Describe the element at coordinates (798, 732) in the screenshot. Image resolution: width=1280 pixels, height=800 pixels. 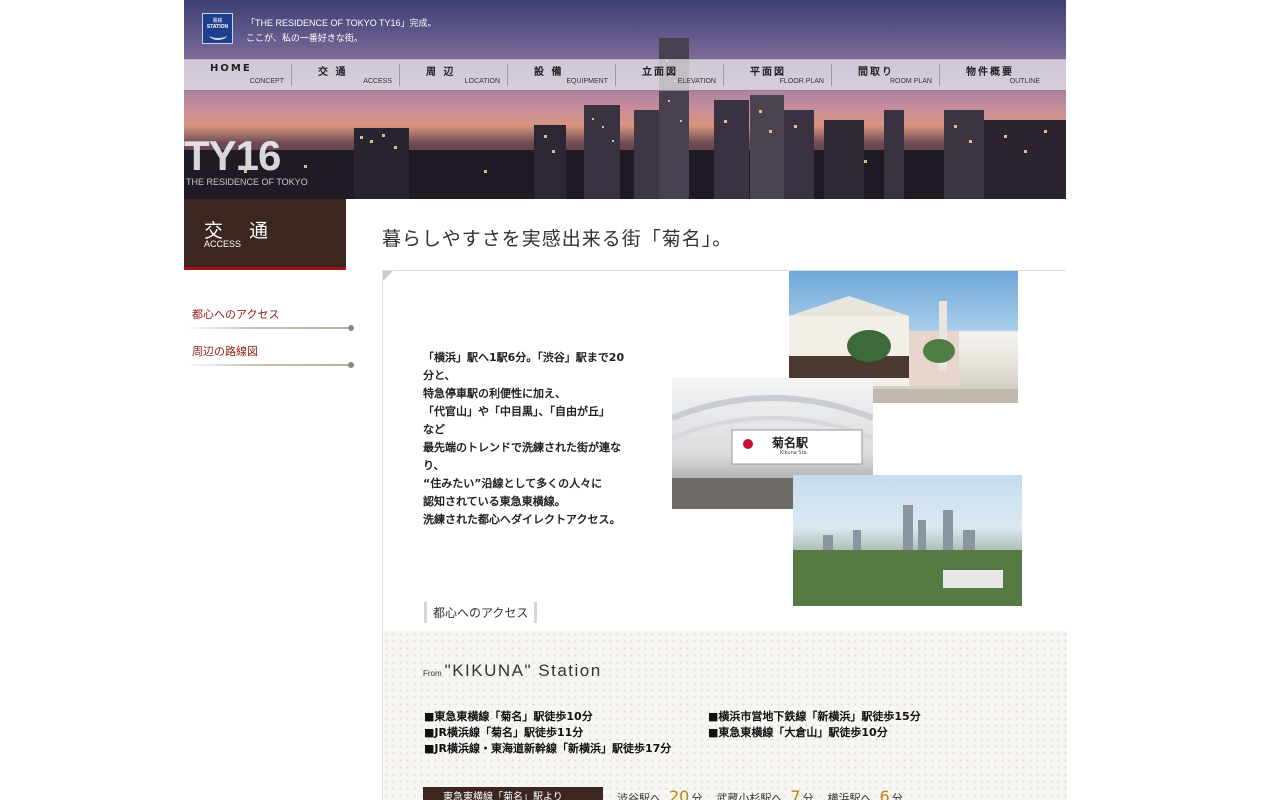
I see `train-line-item: ■東急東横線「大倉山」駅徒歩10分` at that location.